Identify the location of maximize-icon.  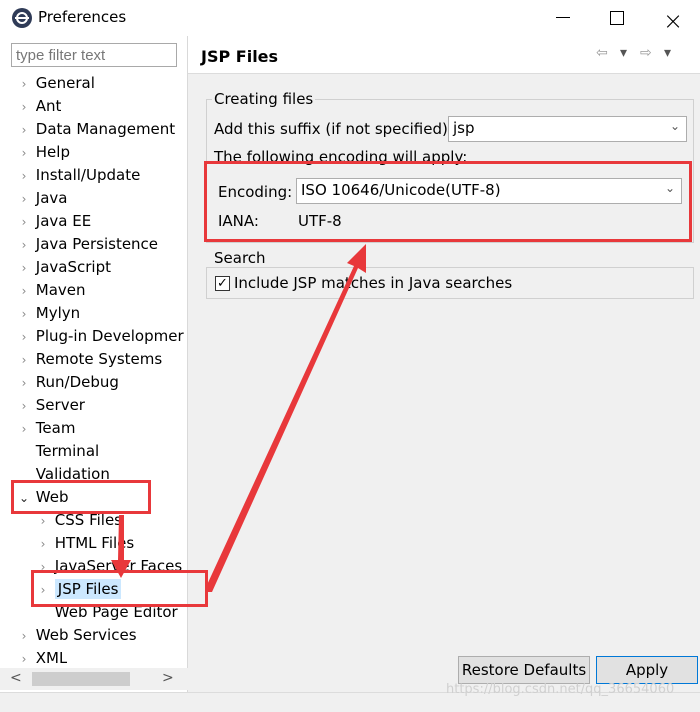
(617, 18).